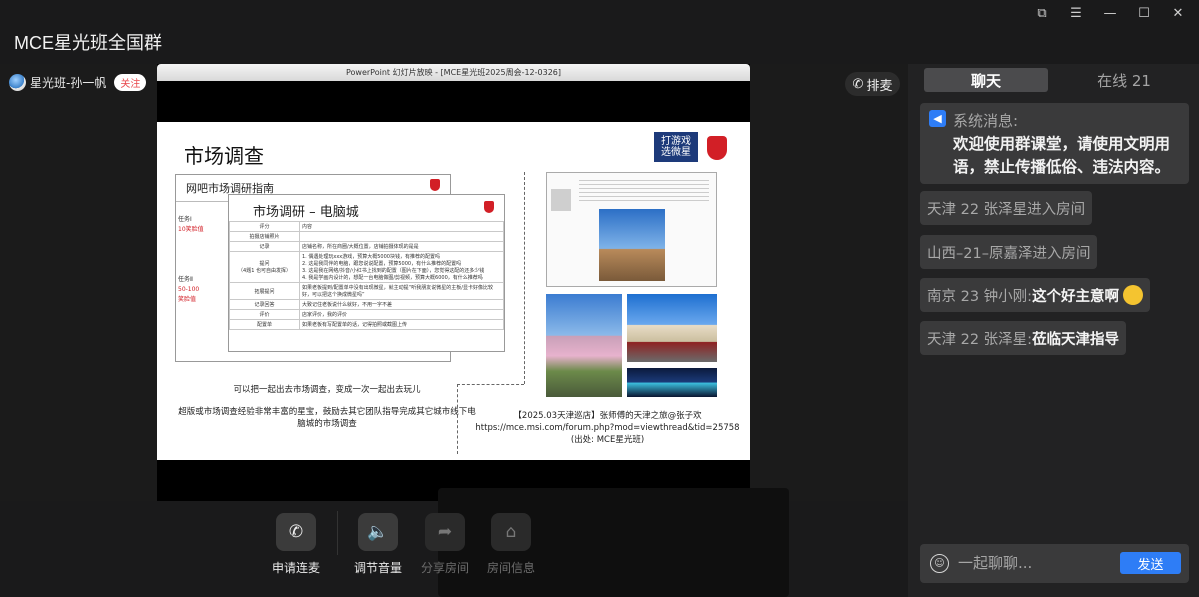 The image size is (1199, 597). What do you see at coordinates (378, 532) in the screenshot?
I see `speaker-icon: 🔈` at bounding box center [378, 532].